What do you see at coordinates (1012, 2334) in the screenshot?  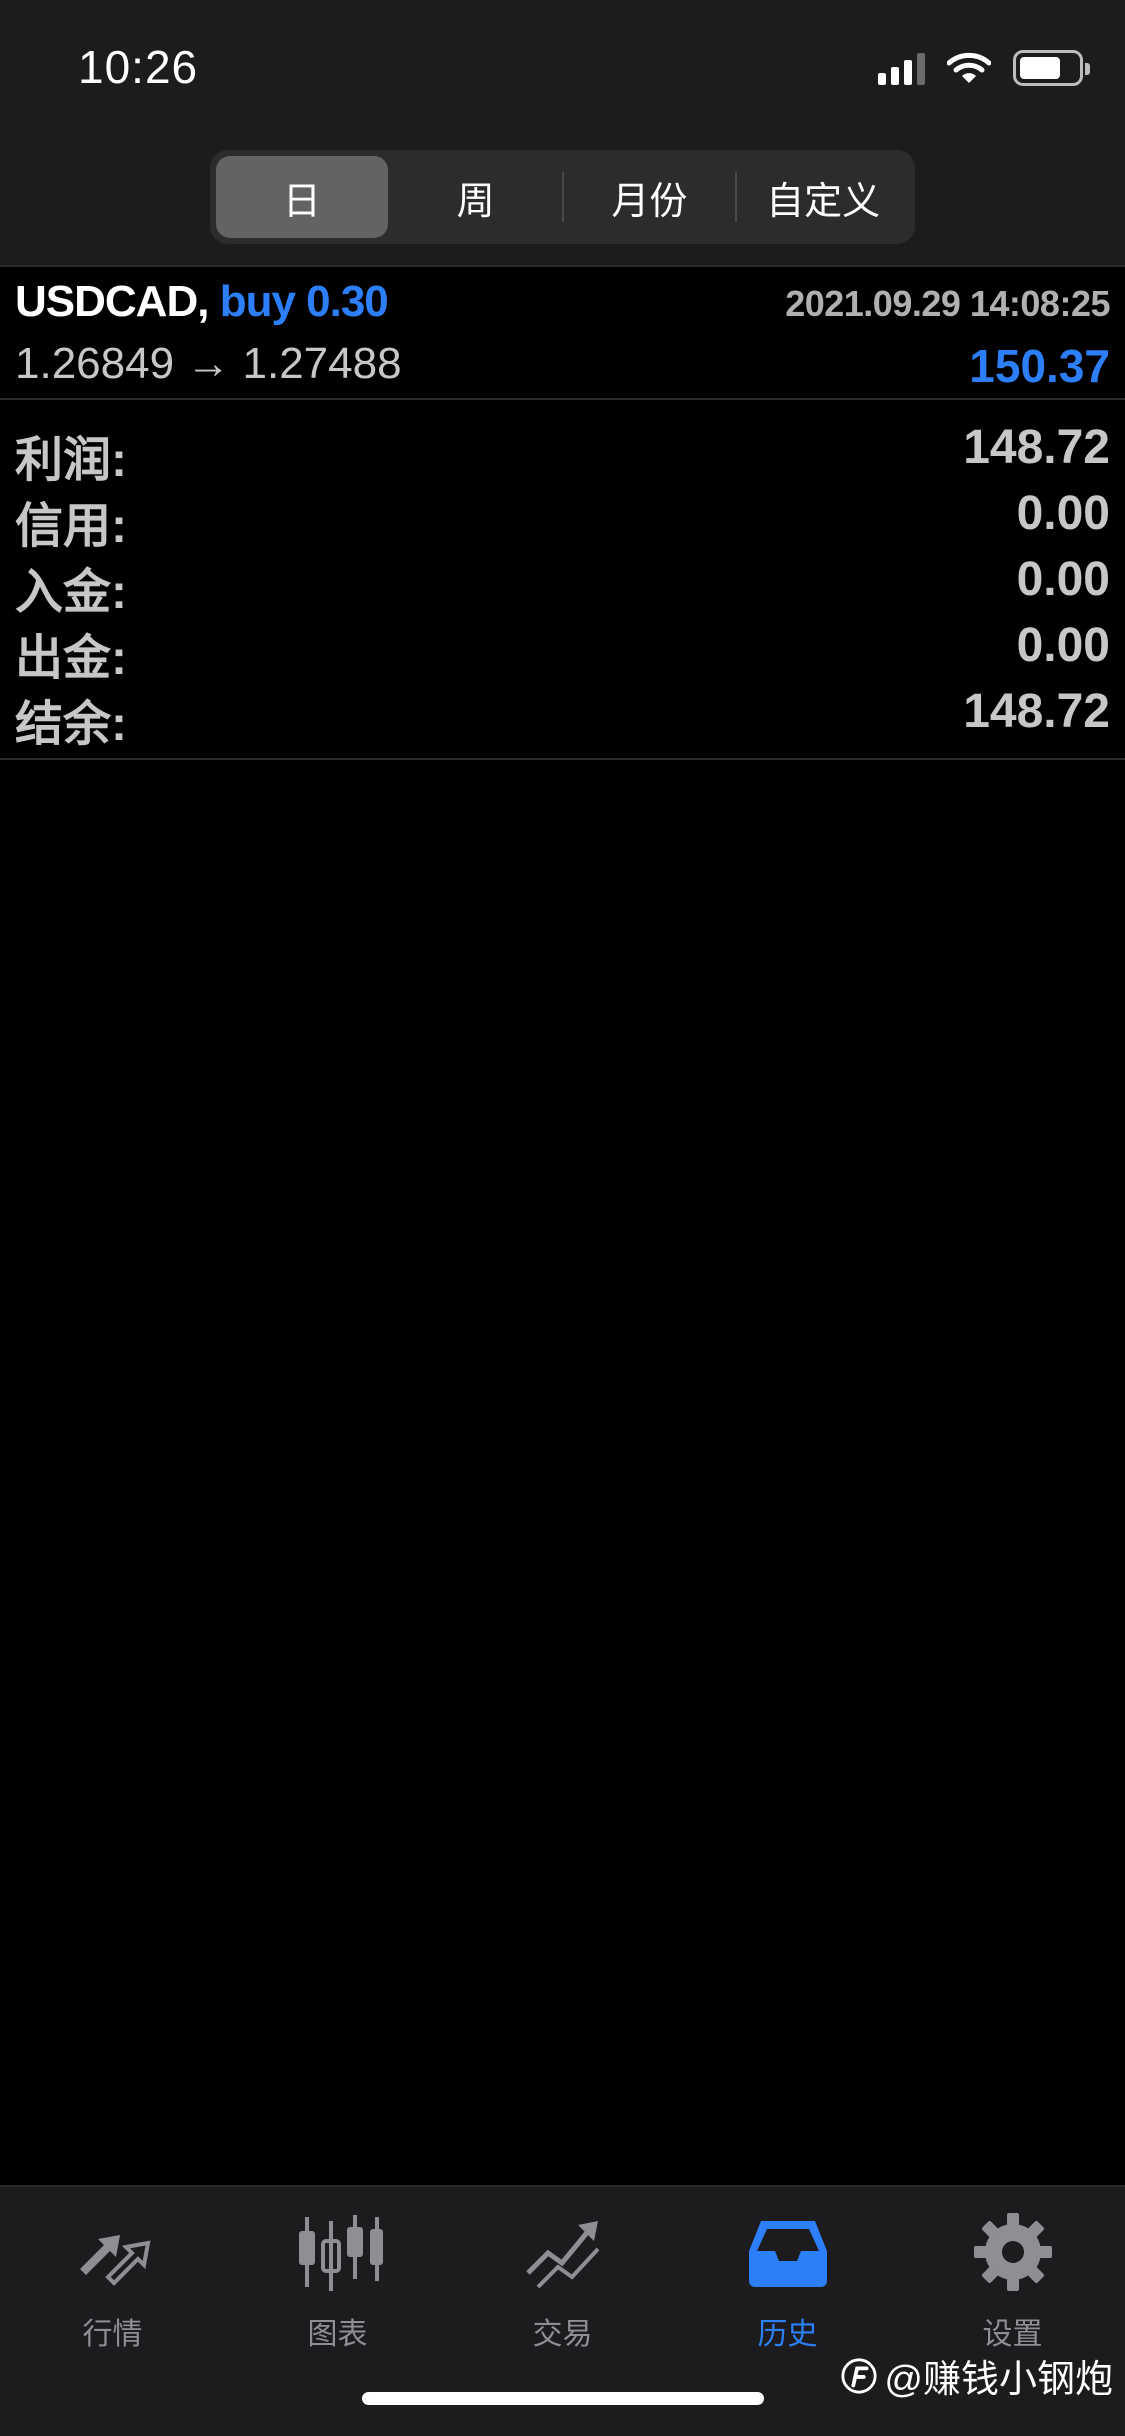 I see `nav-label: 设置` at bounding box center [1012, 2334].